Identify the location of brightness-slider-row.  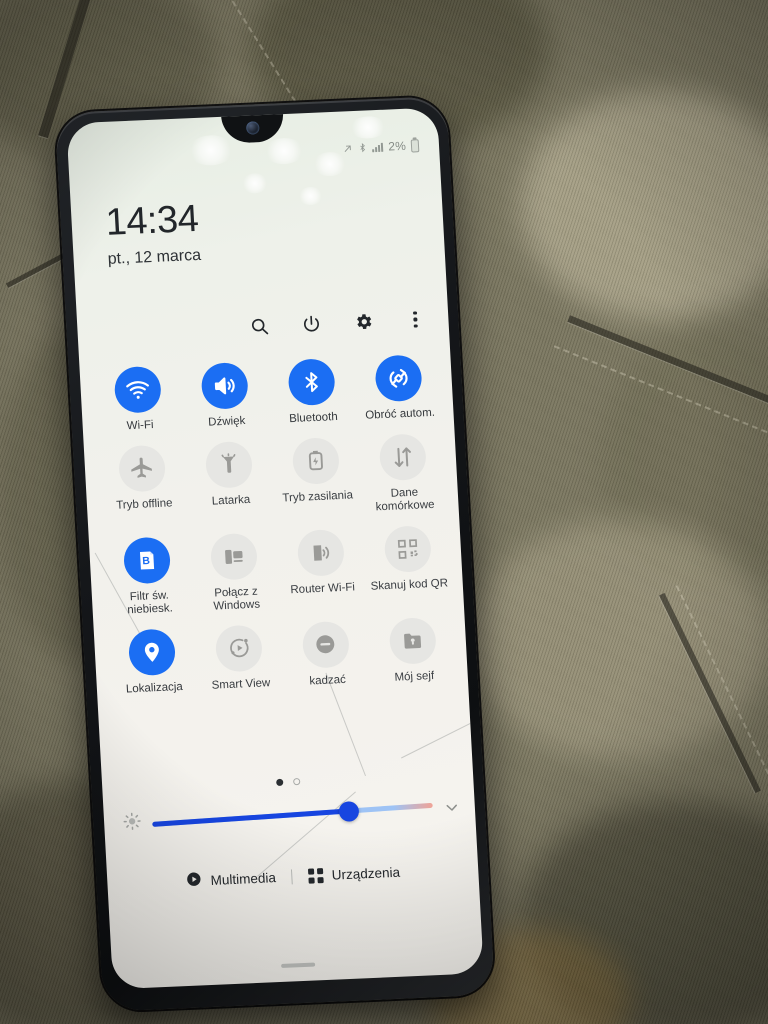
(292, 814).